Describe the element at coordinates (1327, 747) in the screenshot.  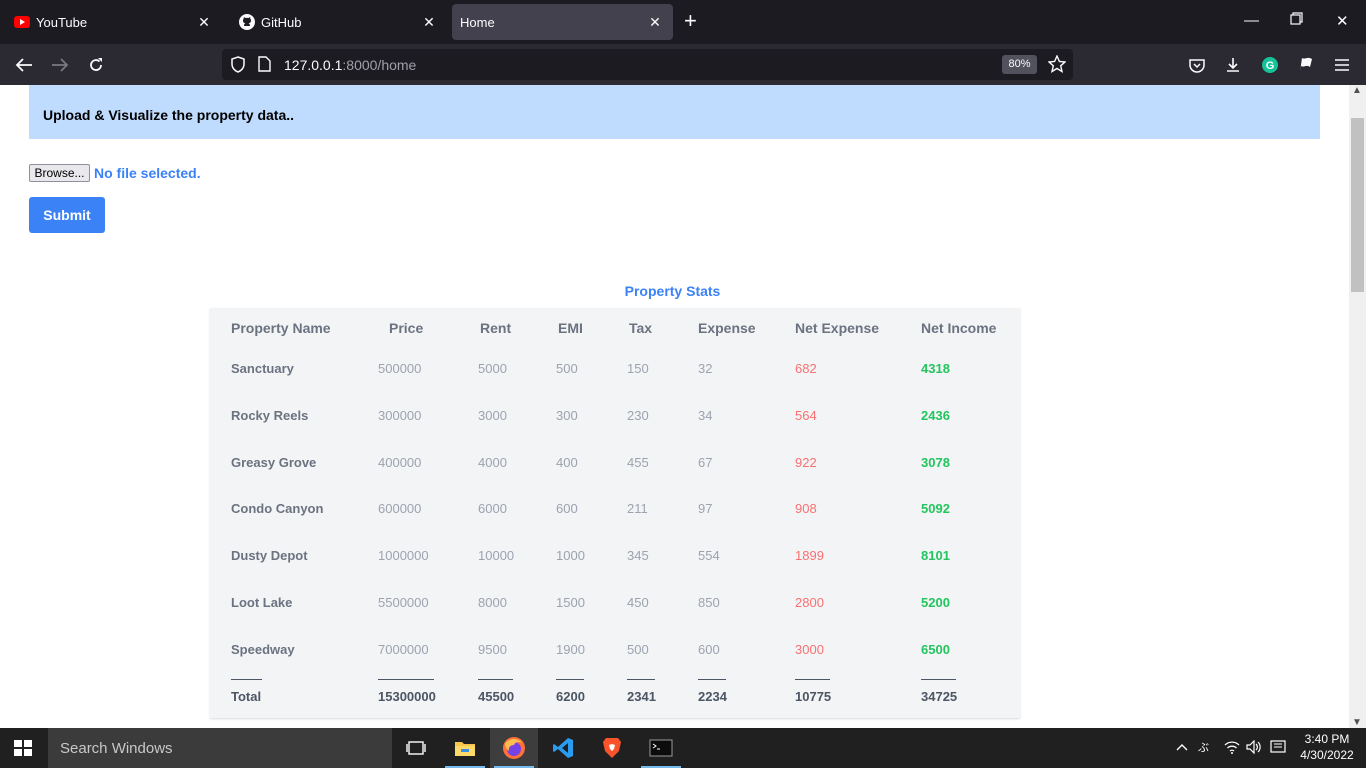
I see `taskbar-clock: 3:40 PM 4/30/2022` at that location.